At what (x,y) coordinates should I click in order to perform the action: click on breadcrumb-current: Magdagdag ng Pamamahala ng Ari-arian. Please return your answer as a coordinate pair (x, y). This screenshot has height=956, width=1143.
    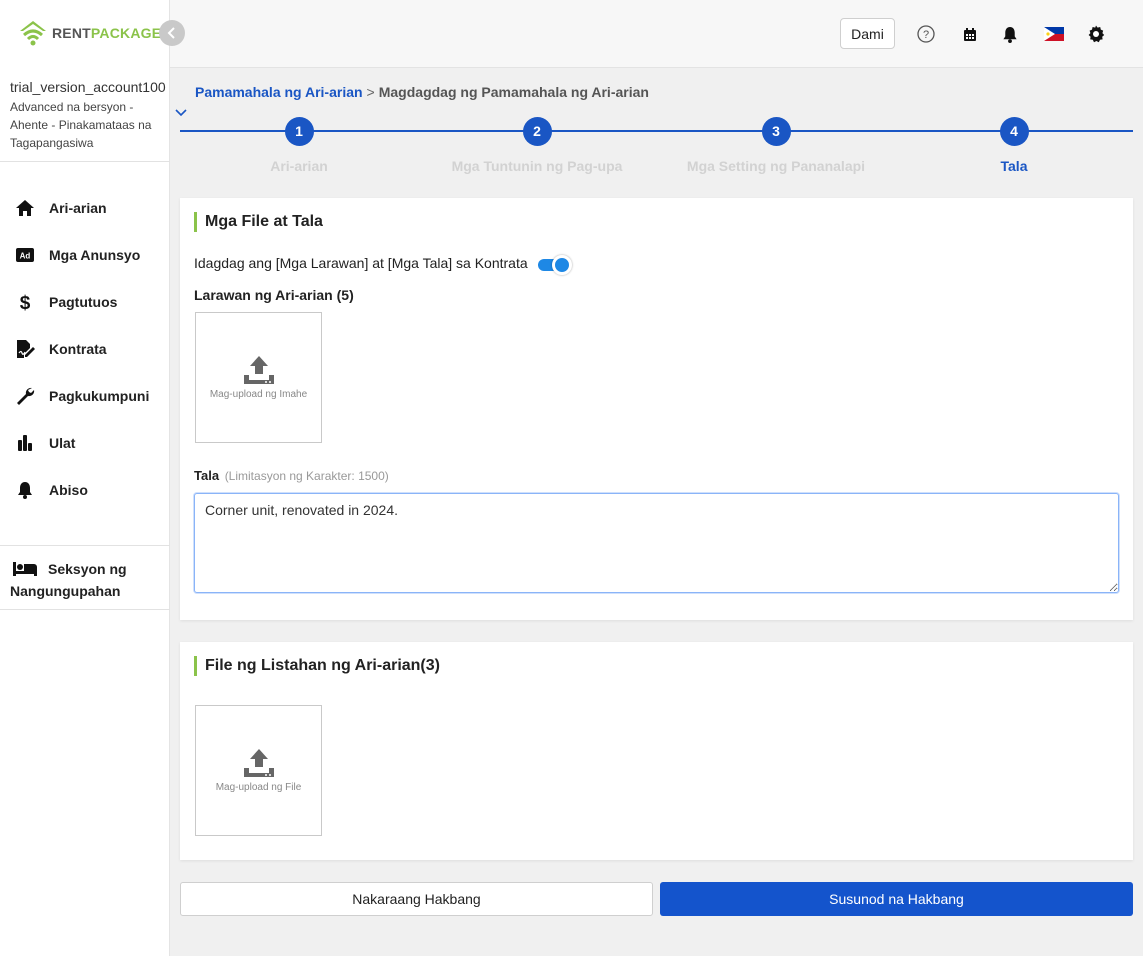
    Looking at the image, I should click on (513, 92).